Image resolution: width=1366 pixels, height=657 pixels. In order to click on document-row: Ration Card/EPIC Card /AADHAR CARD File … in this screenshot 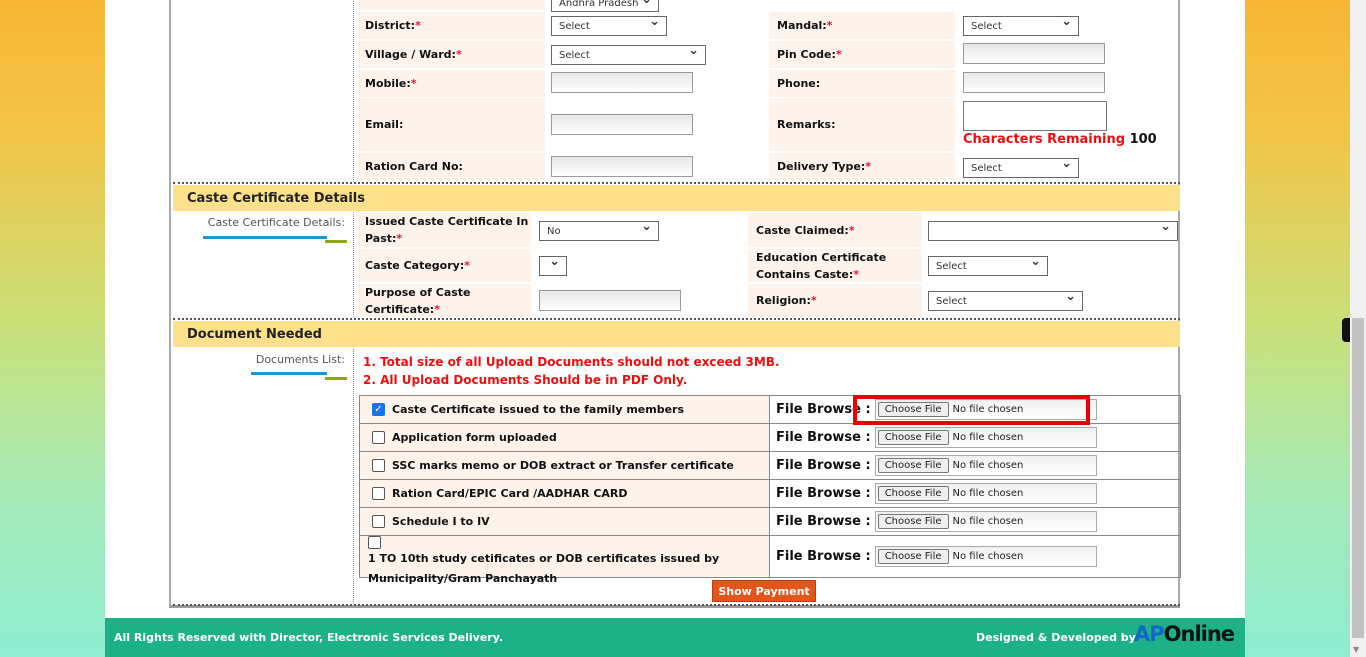, I will do `click(770, 493)`.